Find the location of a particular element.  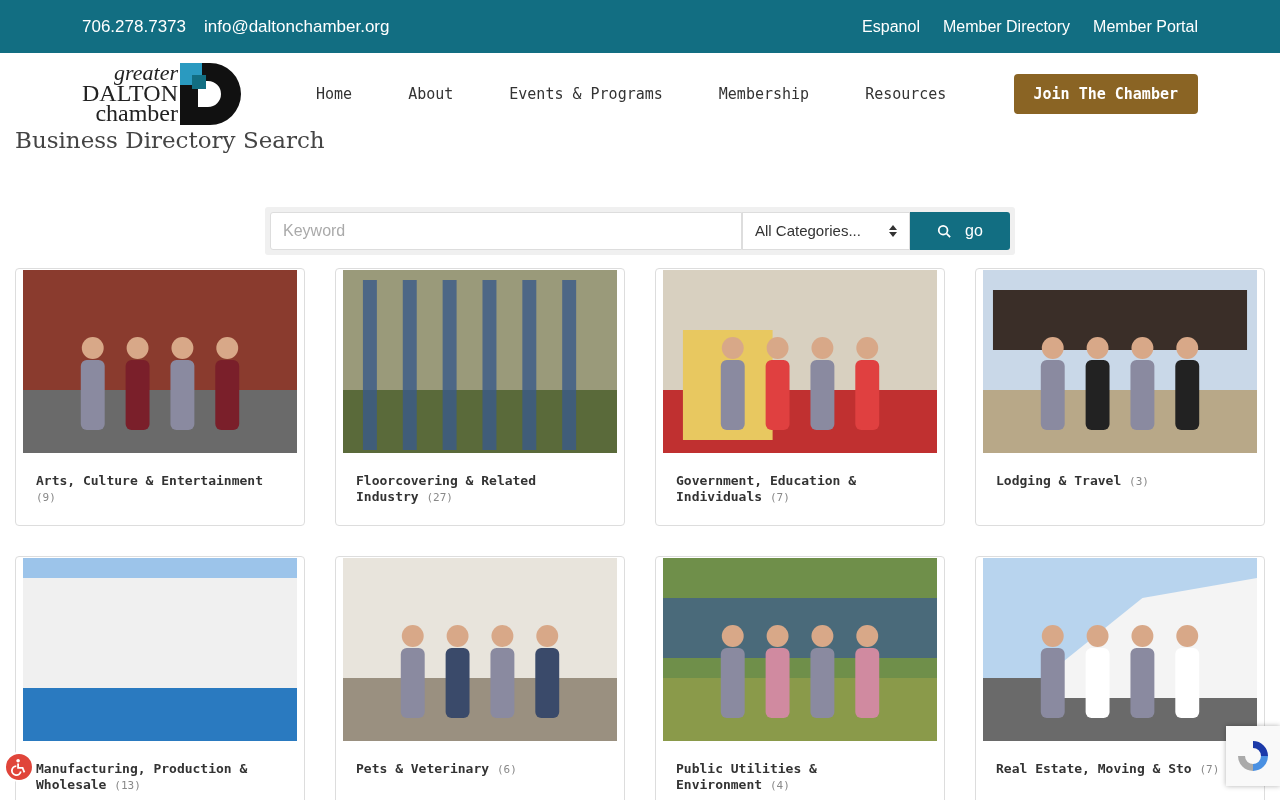

category-card: Pets & Veterinary (6) is located at coordinates (480, 678).